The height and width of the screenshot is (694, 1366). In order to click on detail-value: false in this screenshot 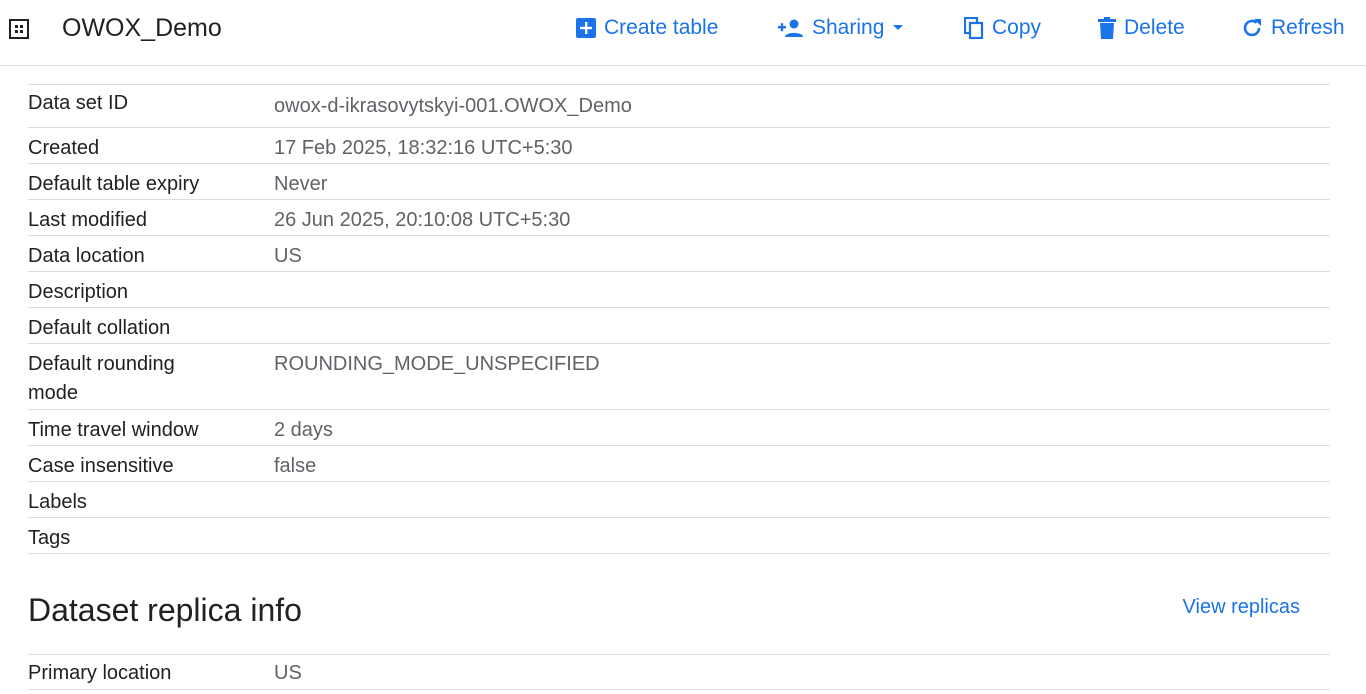, I will do `click(295, 466)`.